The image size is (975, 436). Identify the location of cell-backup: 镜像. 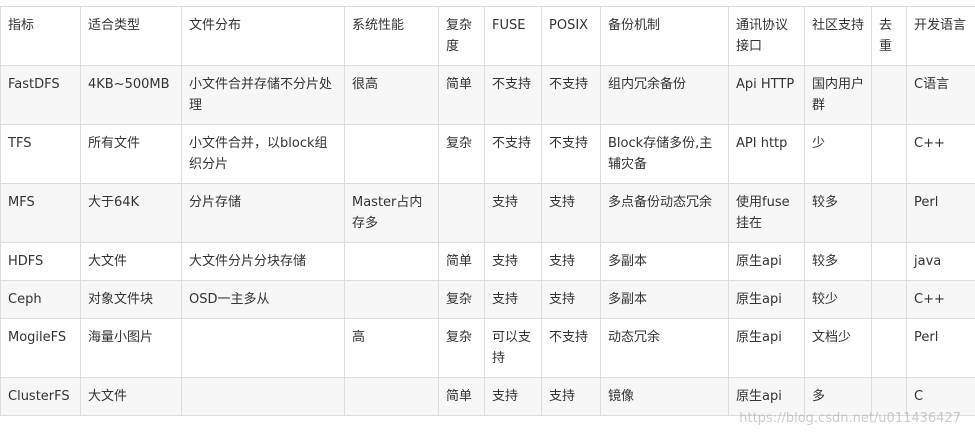
(664, 396).